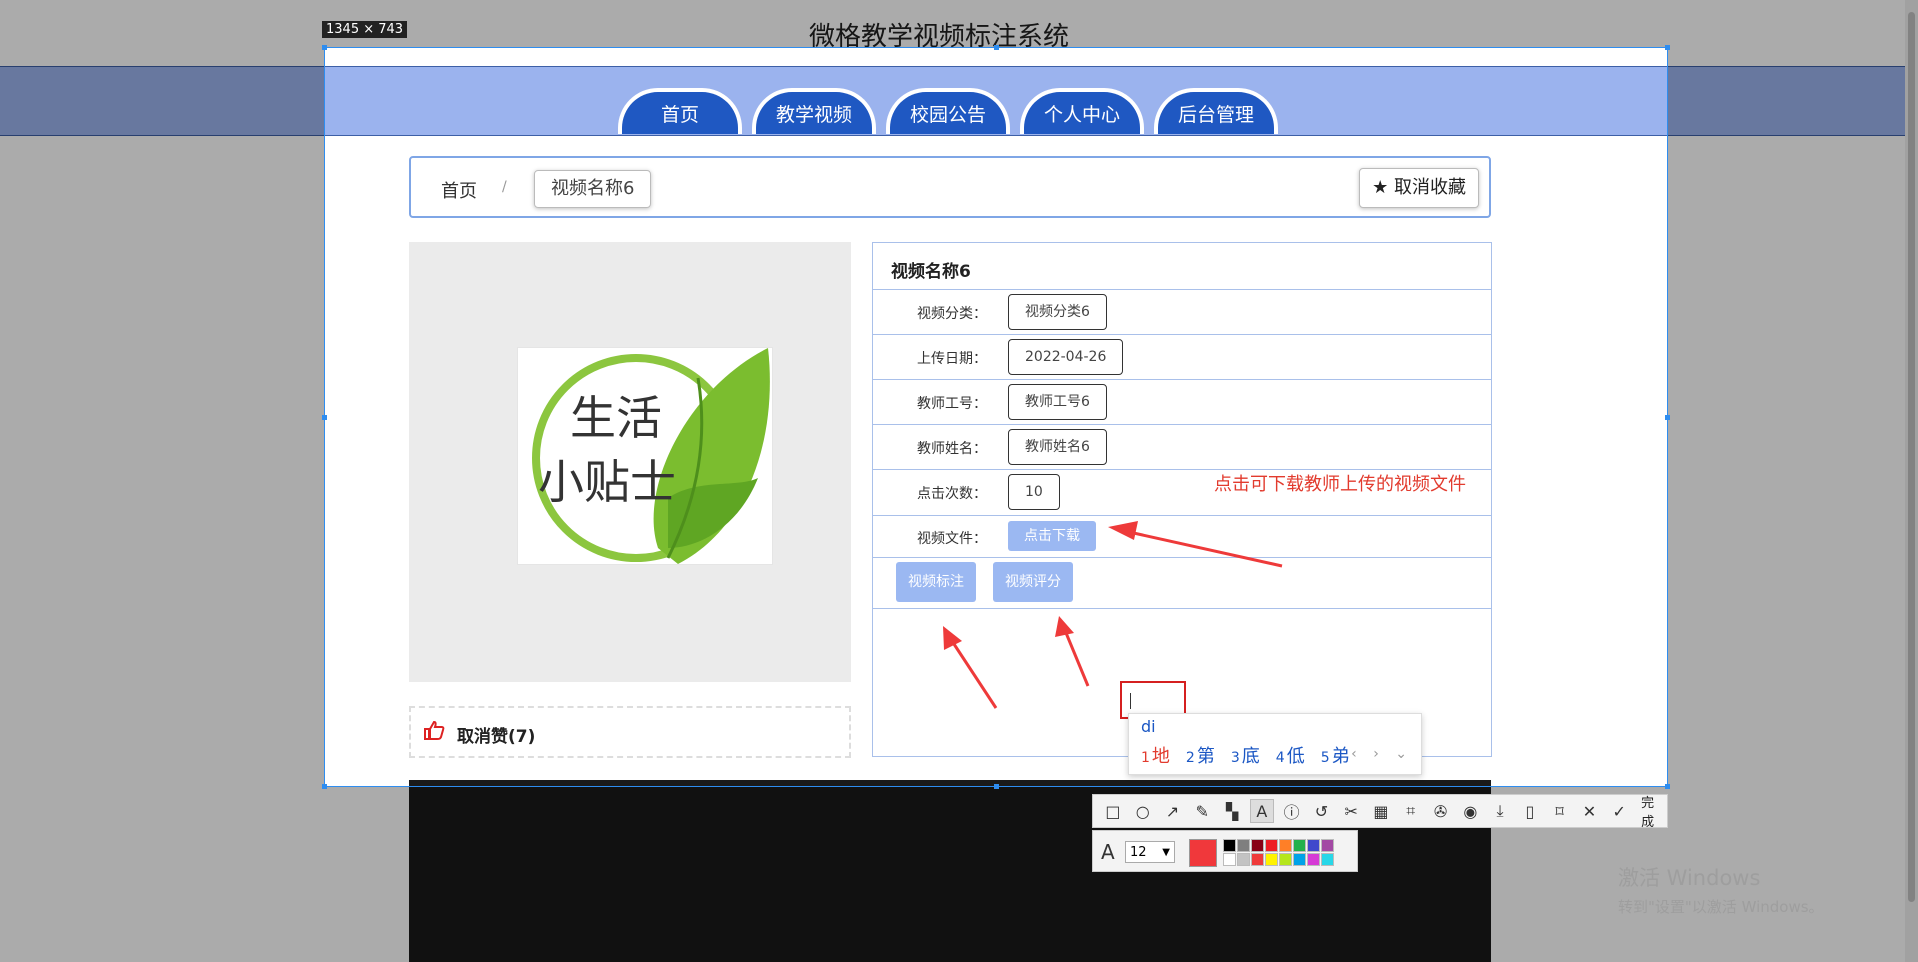 This screenshot has width=1918, height=962. I want to click on pencil-tool-icon: ✎, so click(1202, 811).